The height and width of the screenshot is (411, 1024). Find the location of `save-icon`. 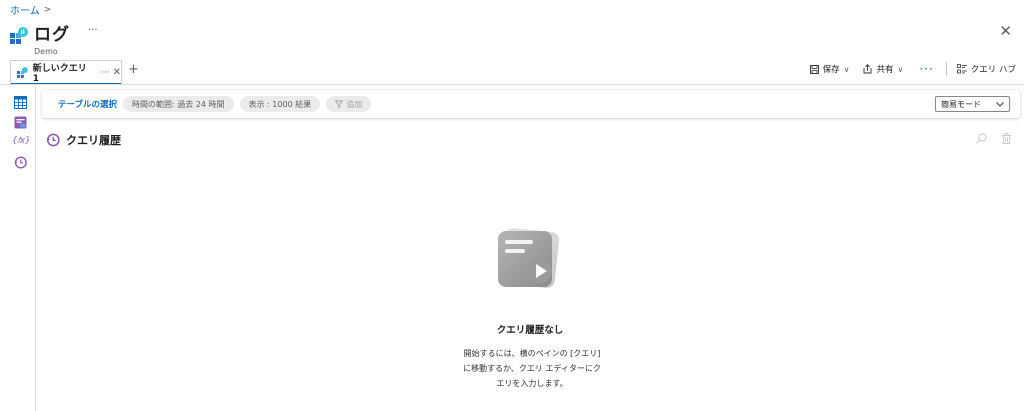

save-icon is located at coordinates (814, 69).